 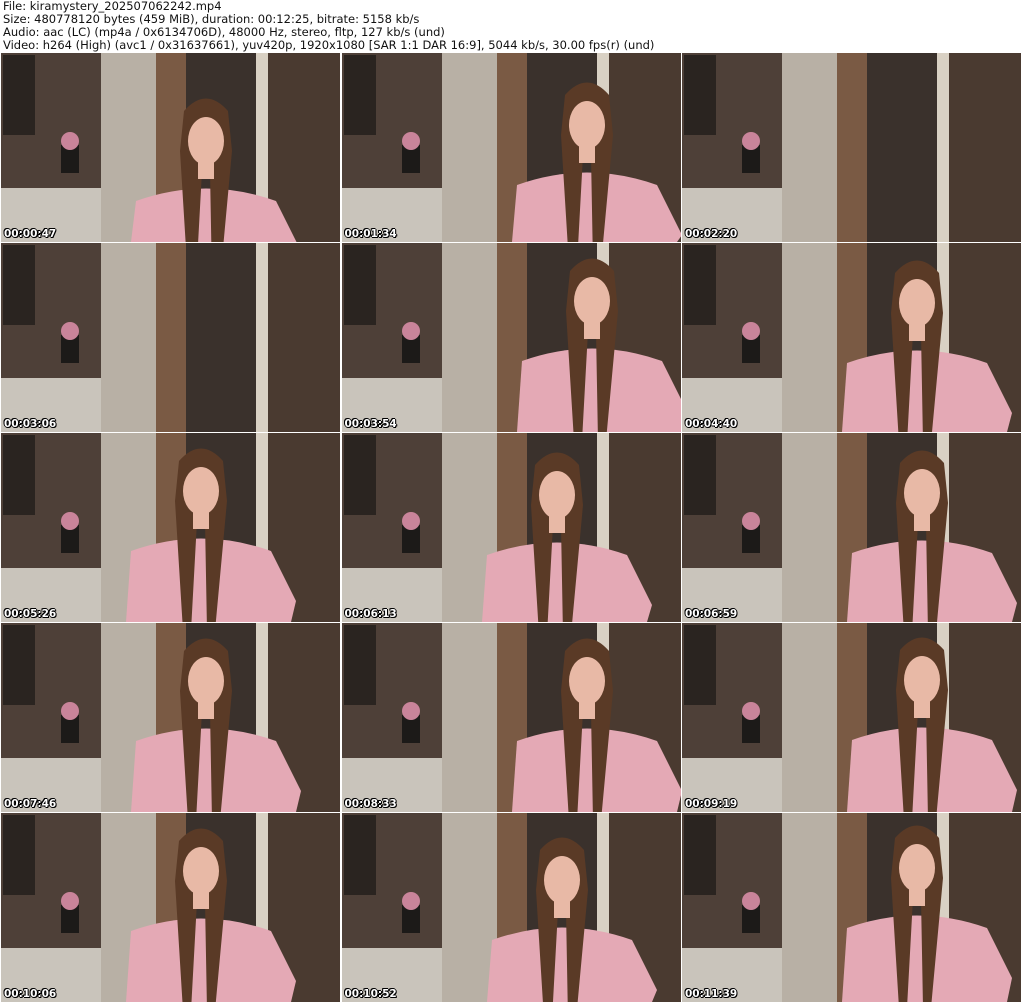 What do you see at coordinates (30, 804) in the screenshot?
I see `frame-timestamp: 00:07:46` at bounding box center [30, 804].